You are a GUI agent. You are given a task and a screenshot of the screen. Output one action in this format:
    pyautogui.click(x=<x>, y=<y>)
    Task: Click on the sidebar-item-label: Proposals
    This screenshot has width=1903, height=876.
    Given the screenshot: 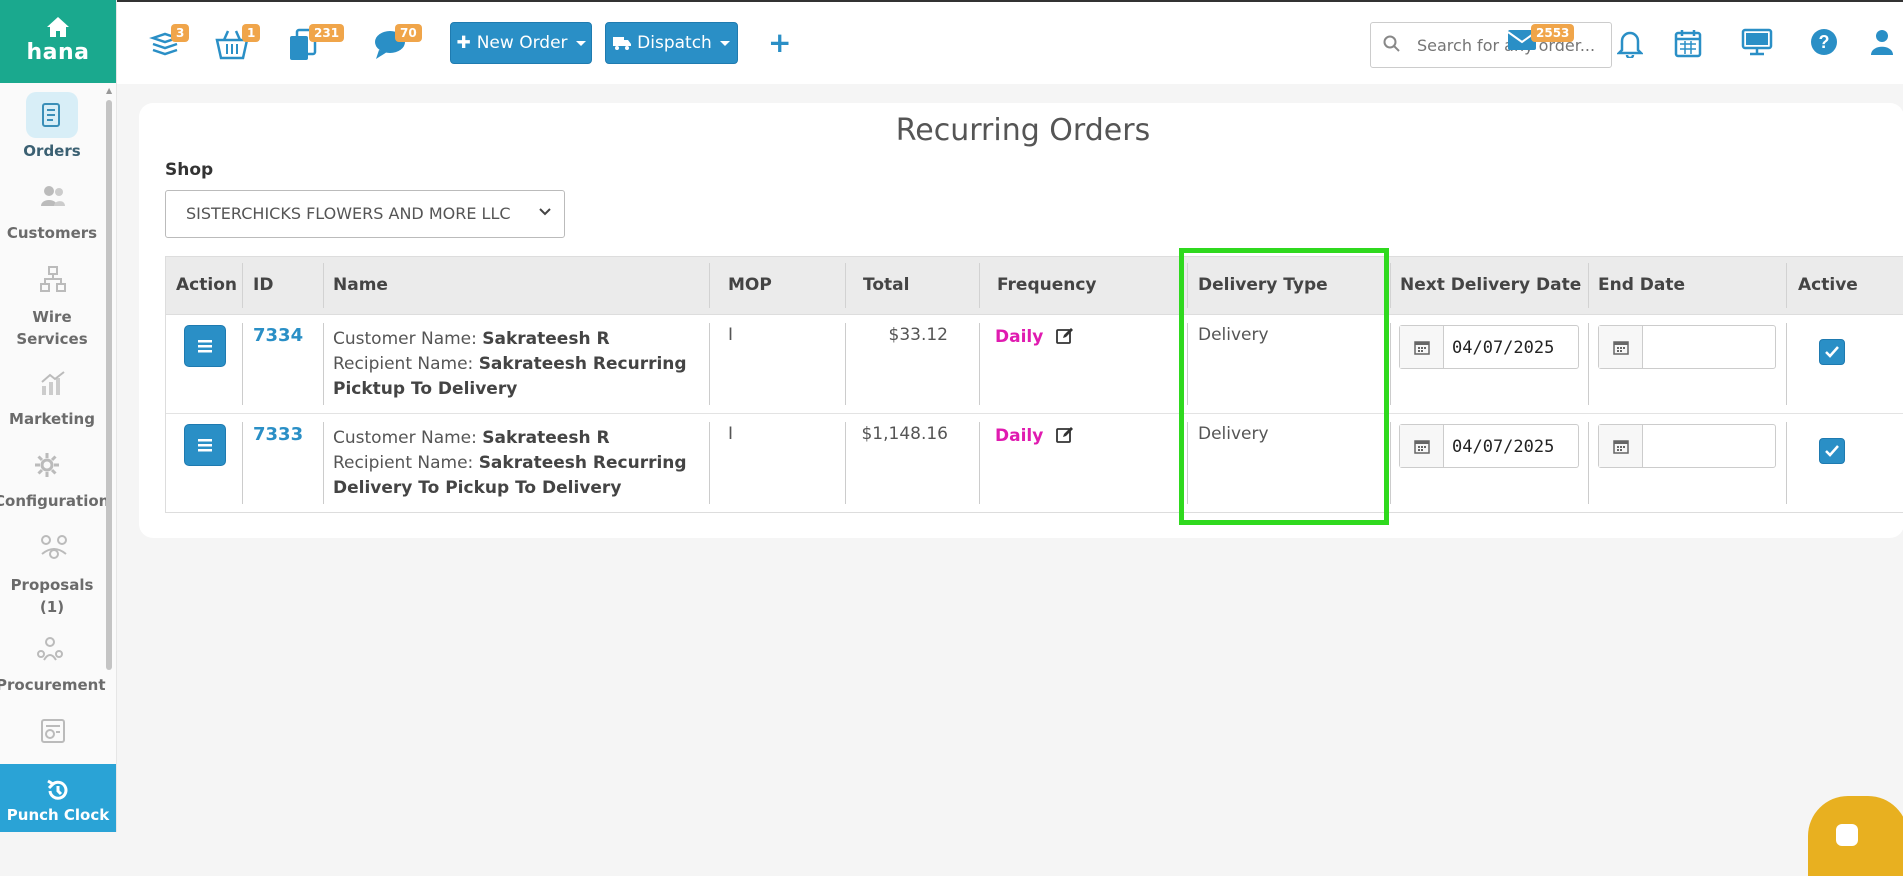 What is the action you would take?
    pyautogui.click(x=52, y=585)
    